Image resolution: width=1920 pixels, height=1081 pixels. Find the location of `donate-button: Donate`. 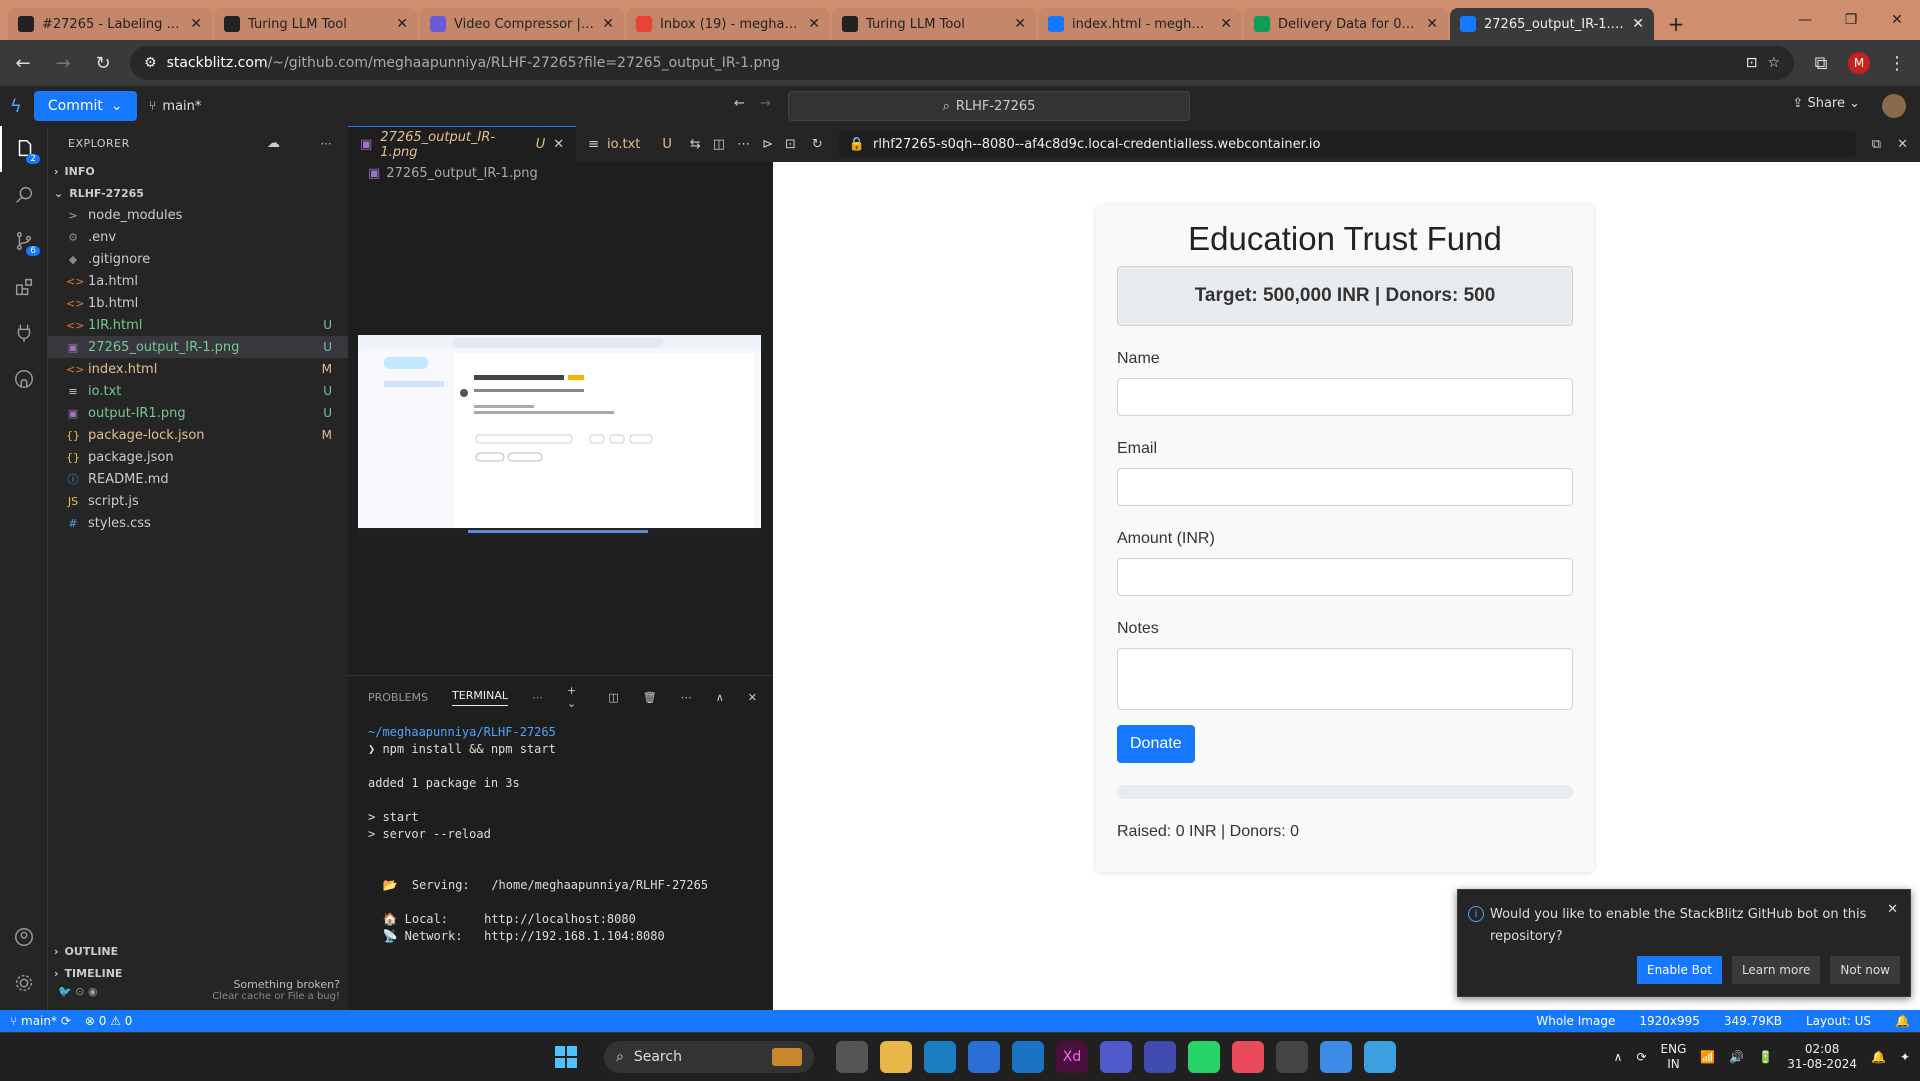

donate-button: Donate is located at coordinates (1156, 744).